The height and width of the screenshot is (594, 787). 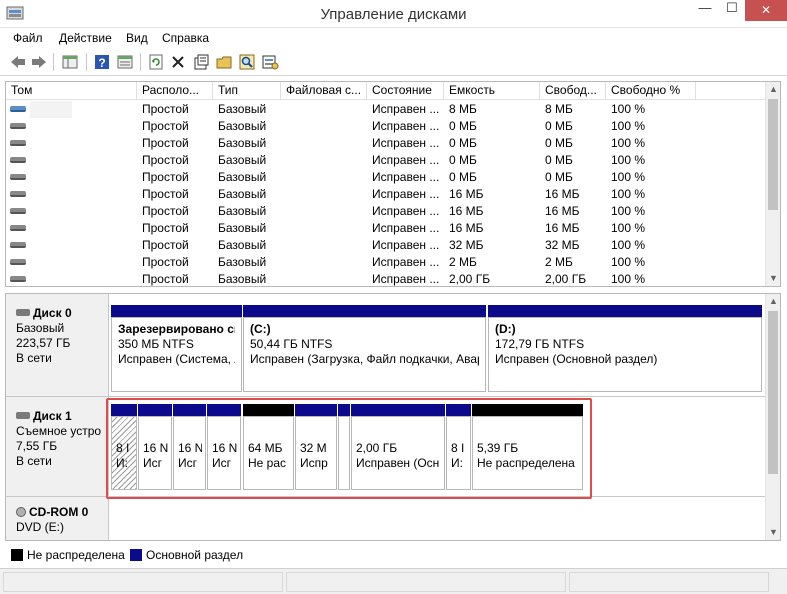 I want to click on open-icon, so click(x=224, y=62).